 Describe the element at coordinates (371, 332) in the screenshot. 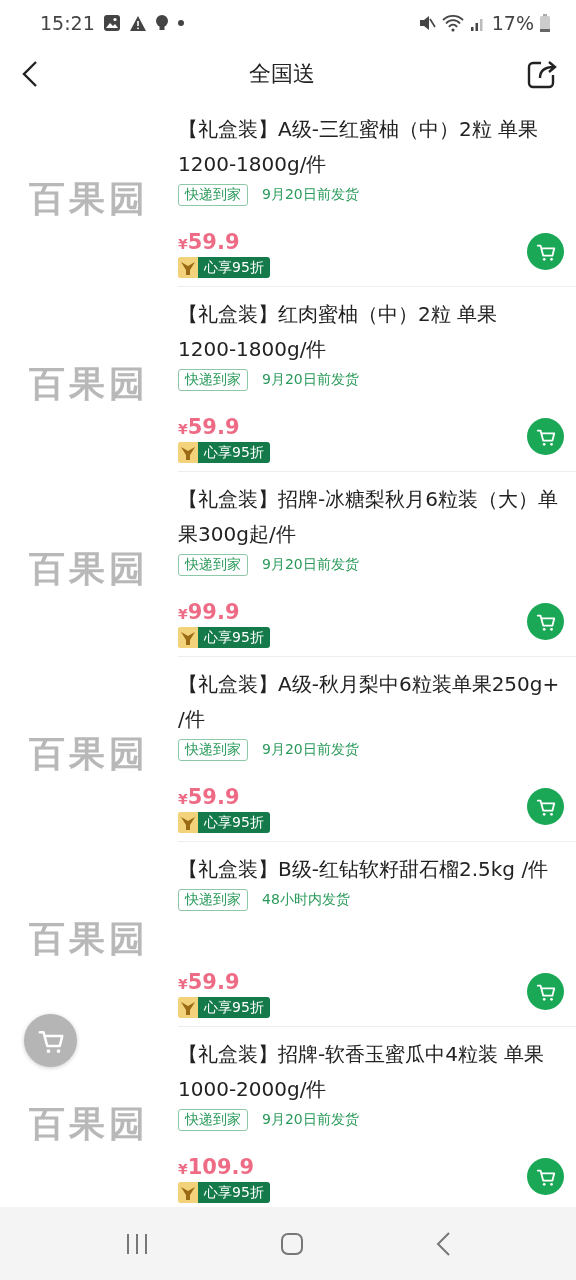

I see `product-title: 【礼盒装】红肉蜜柚（中）2粒 单果1200-1800g/件` at that location.